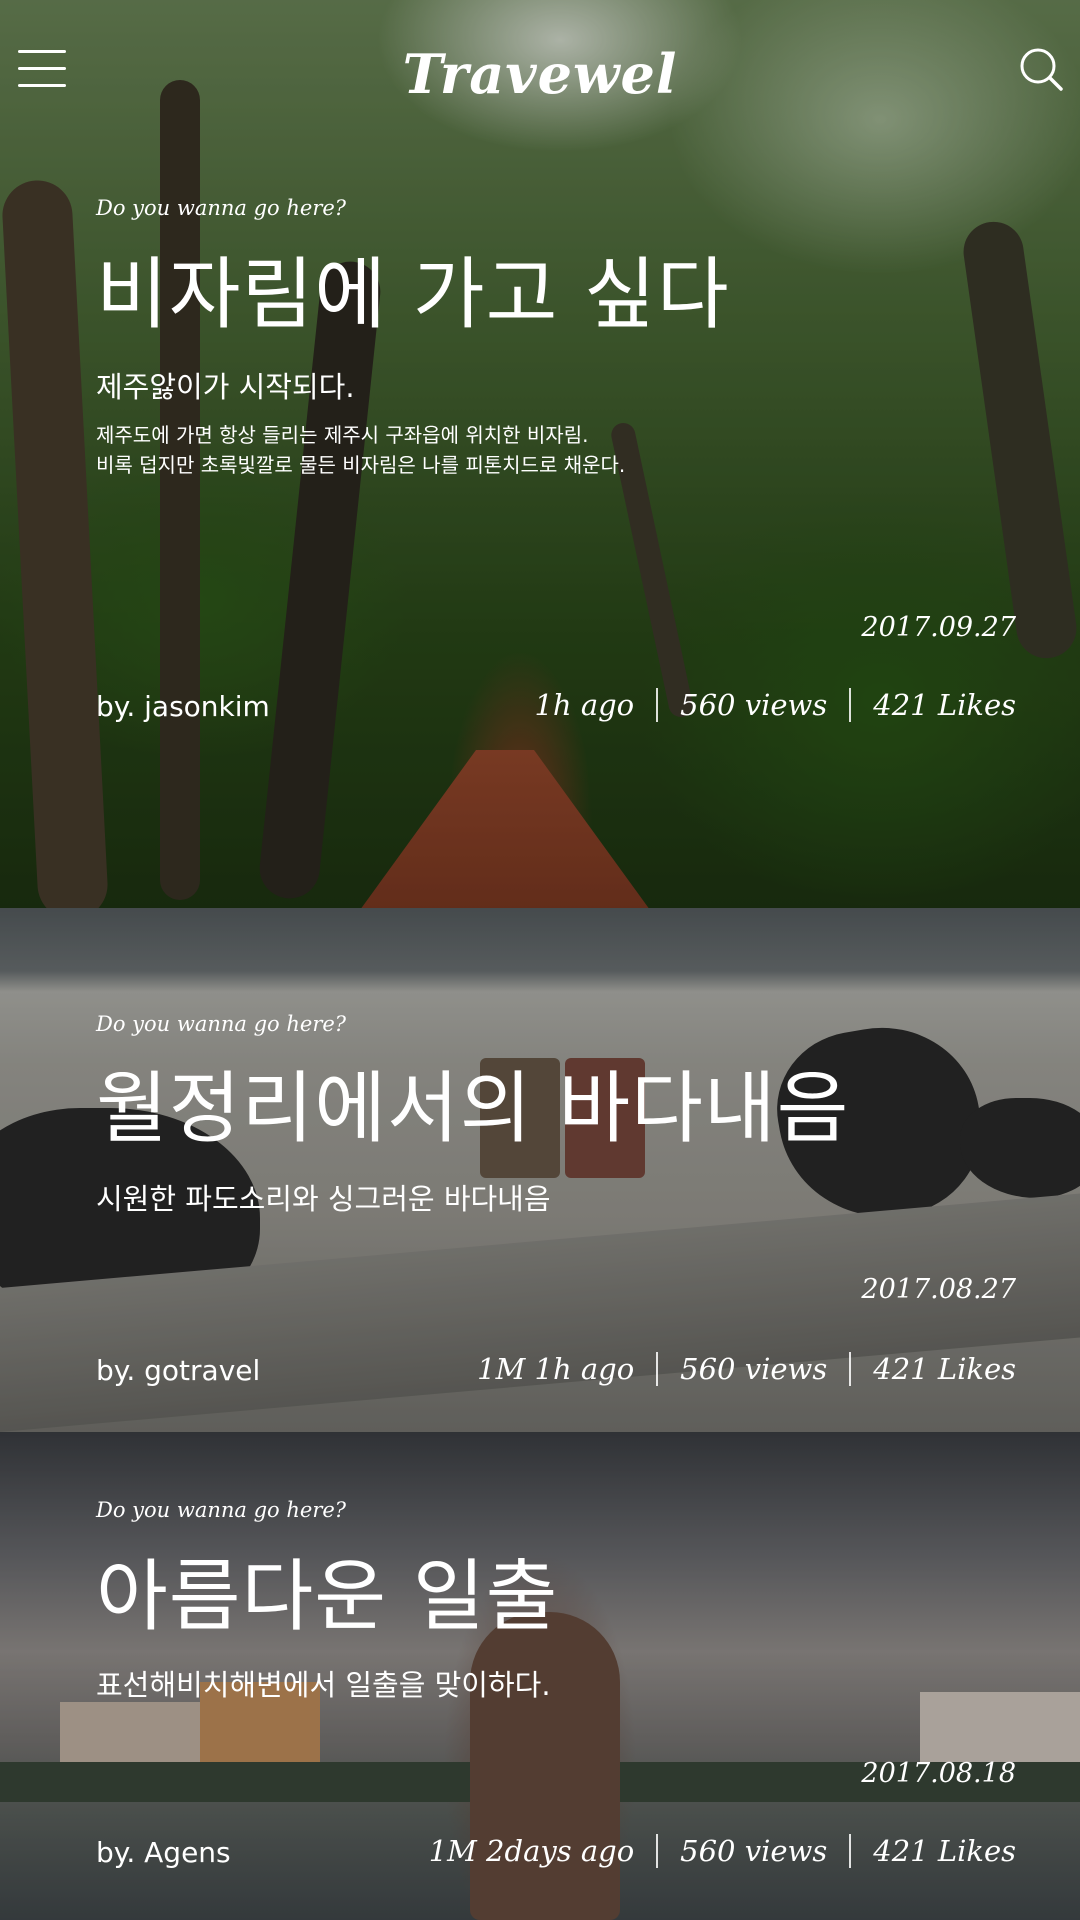 This screenshot has height=1920, width=1080. I want to click on post-date: 2017.08.27, so click(938, 1289).